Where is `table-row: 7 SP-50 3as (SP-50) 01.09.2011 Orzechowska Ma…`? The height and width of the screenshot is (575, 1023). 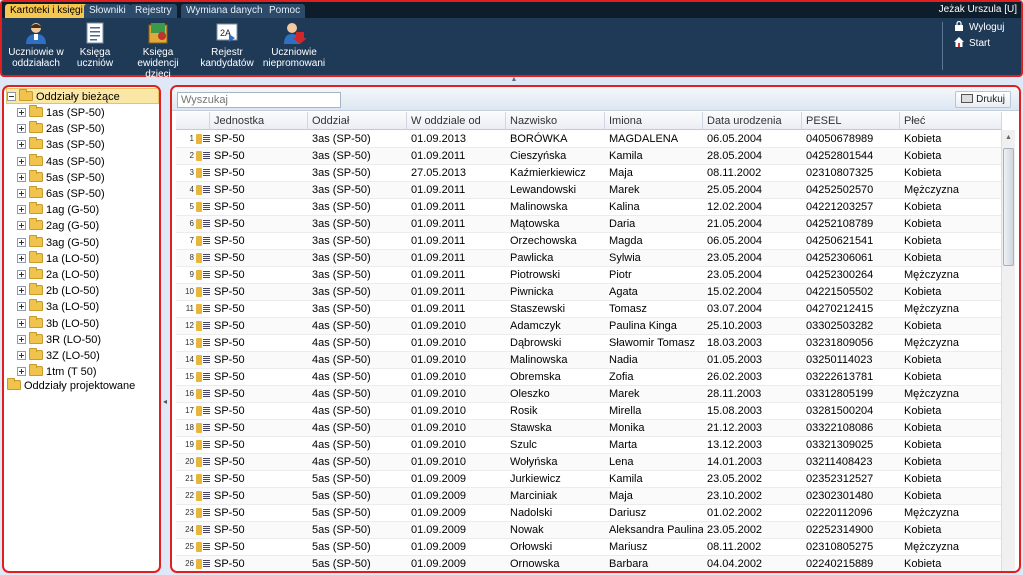 table-row: 7 SP-50 3as (SP-50) 01.09.2011 Orzechowska Ma… is located at coordinates (589, 241).